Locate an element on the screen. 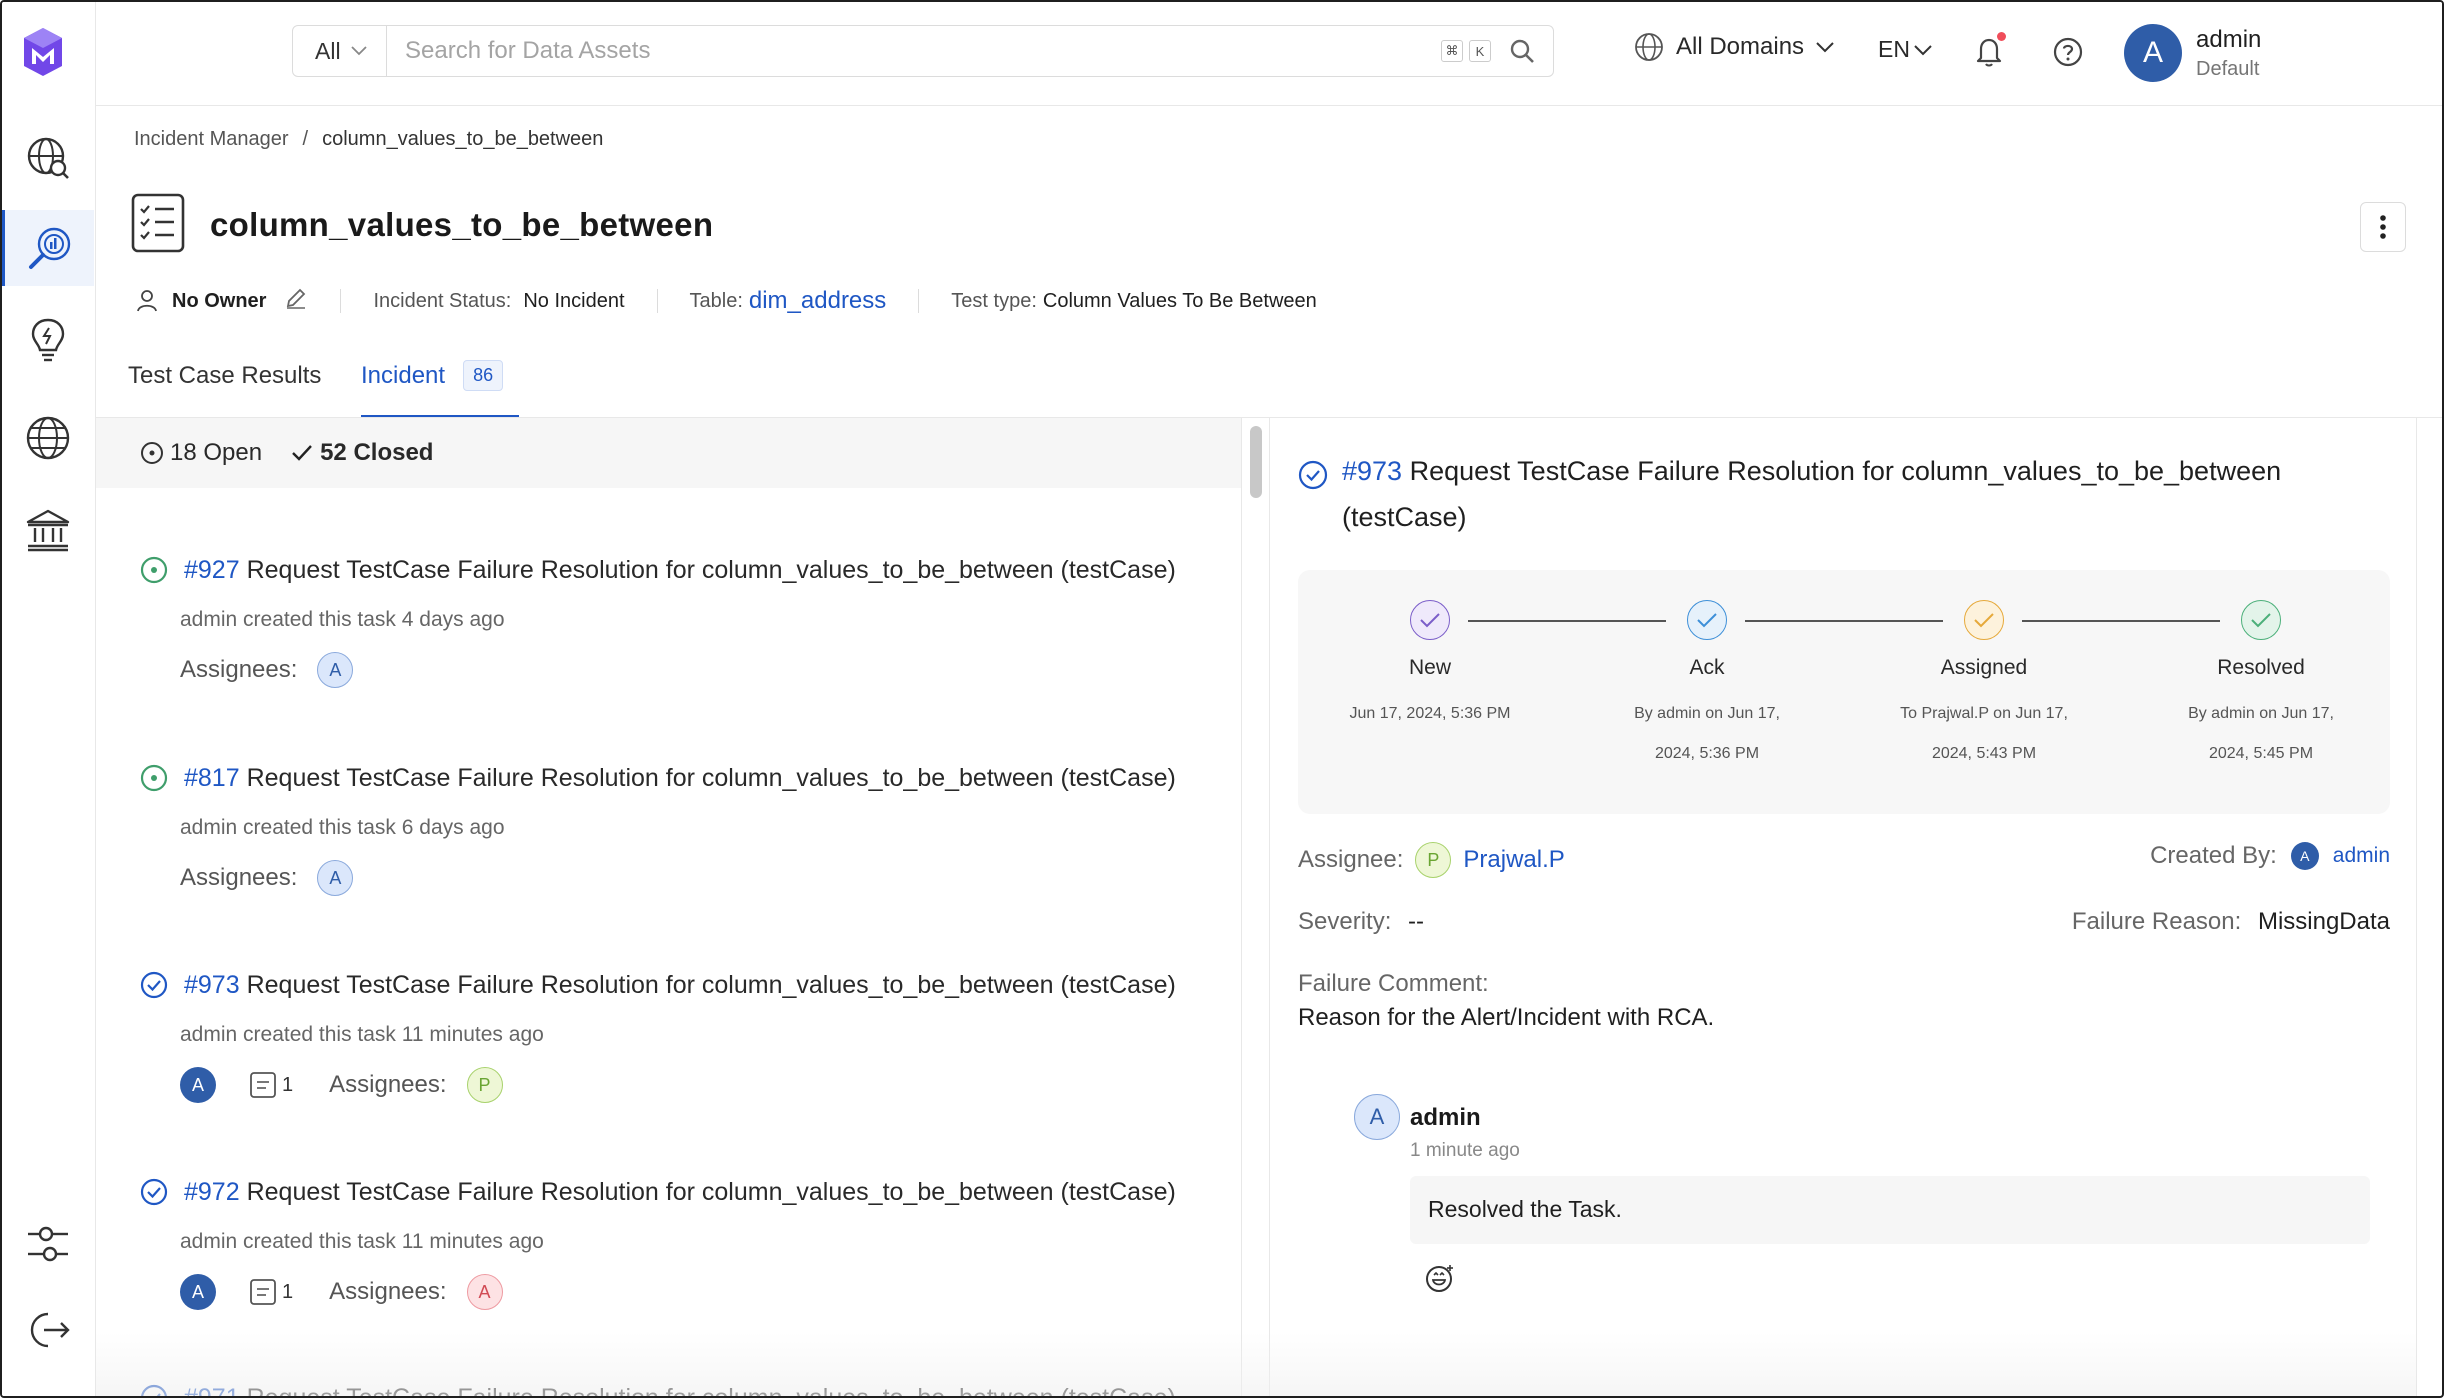 Image resolution: width=2444 pixels, height=1398 pixels. domain-selector: All Domains is located at coordinates (1734, 47).